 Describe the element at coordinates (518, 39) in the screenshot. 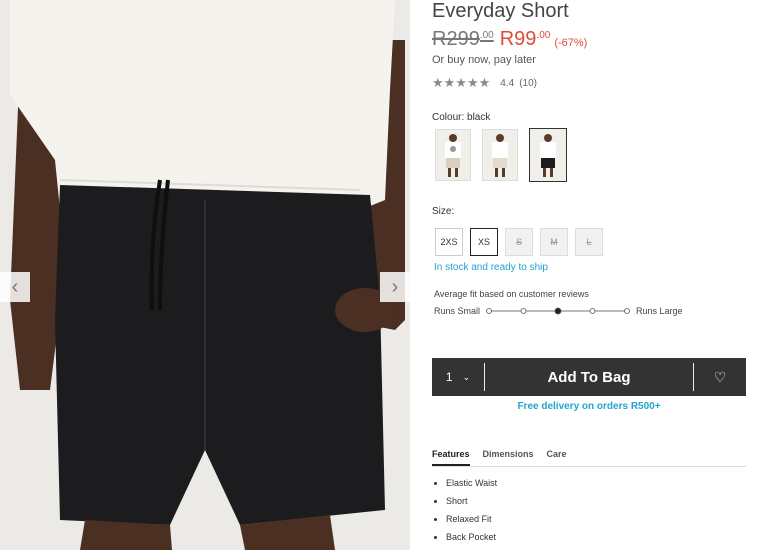

I see `sale-price-main: R99` at that location.